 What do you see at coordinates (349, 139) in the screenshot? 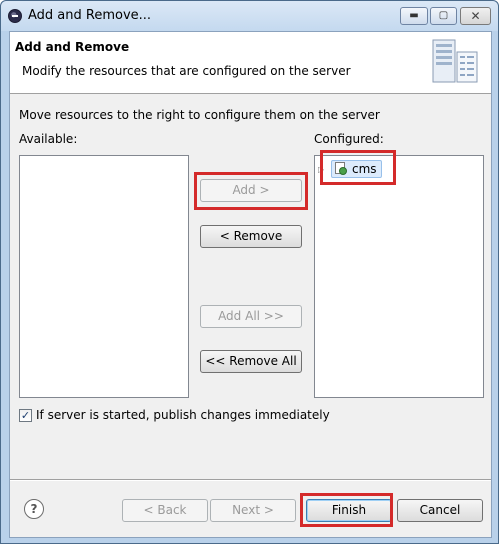
I see `configured-label: Configured:` at bounding box center [349, 139].